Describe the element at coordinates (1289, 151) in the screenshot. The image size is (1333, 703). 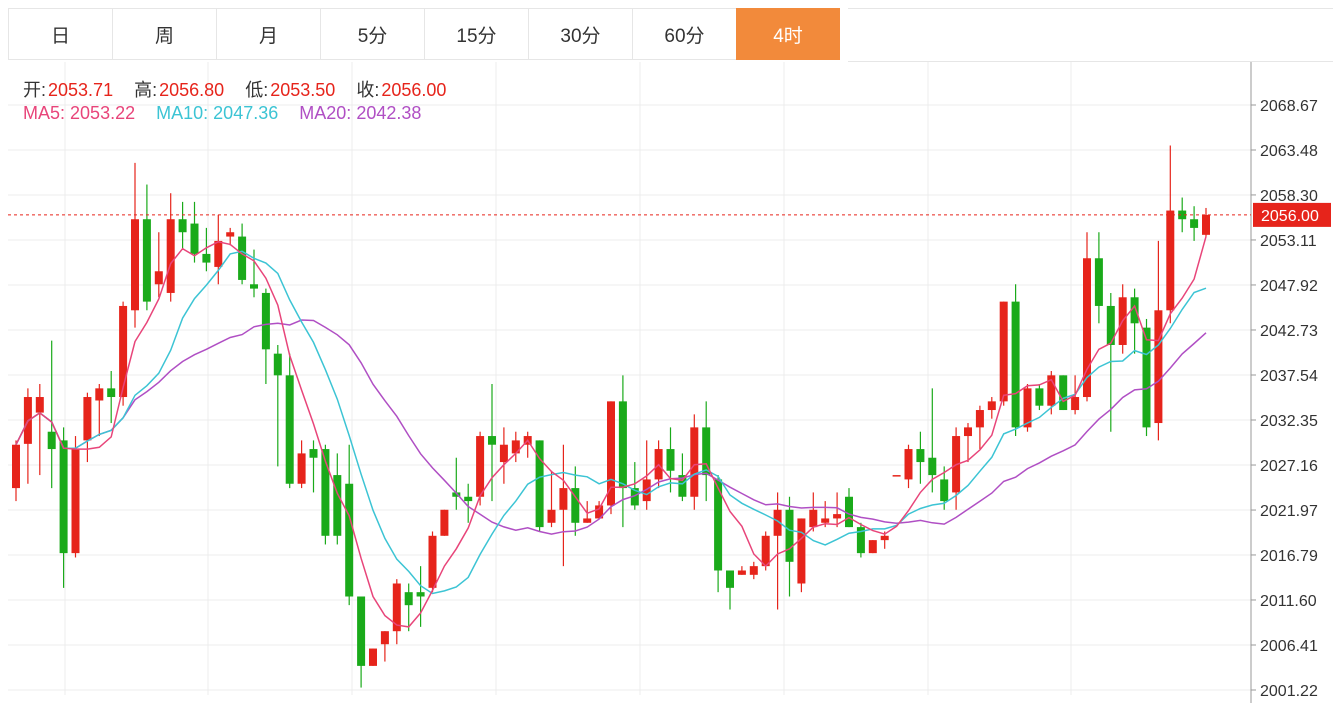
I see `y-tick-label: 2063.48` at that location.